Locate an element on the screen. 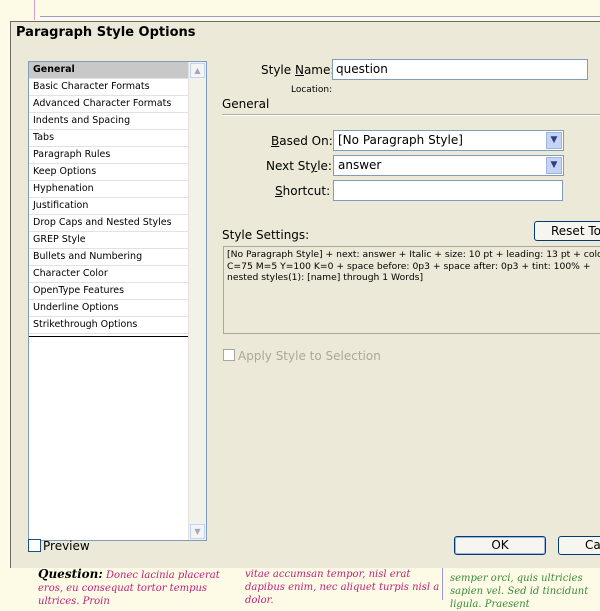  scroll-up-arrow-icon: ▲ is located at coordinates (197, 70).